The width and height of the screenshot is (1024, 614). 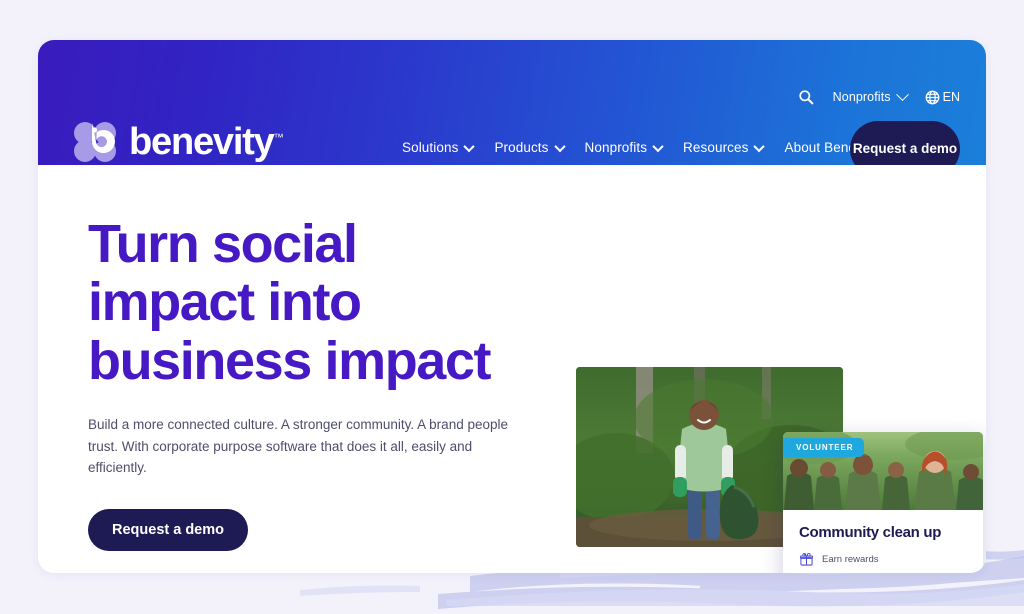 I want to click on nav-item-solutions: Solutions, so click(x=439, y=147).